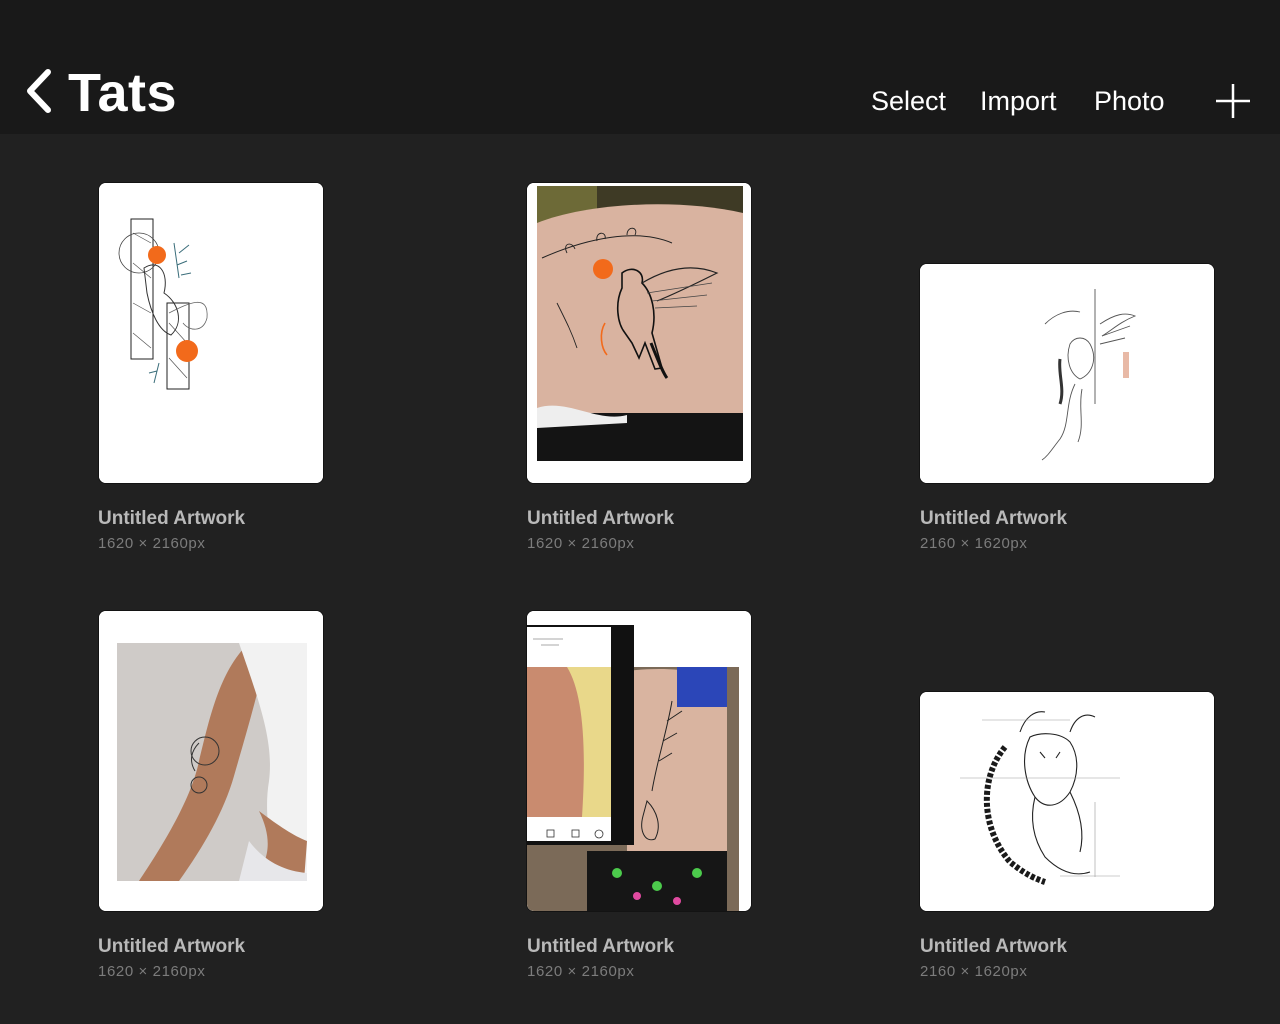 The height and width of the screenshot is (1024, 1280). I want to click on winged-sketch-image, so click(1067, 373).